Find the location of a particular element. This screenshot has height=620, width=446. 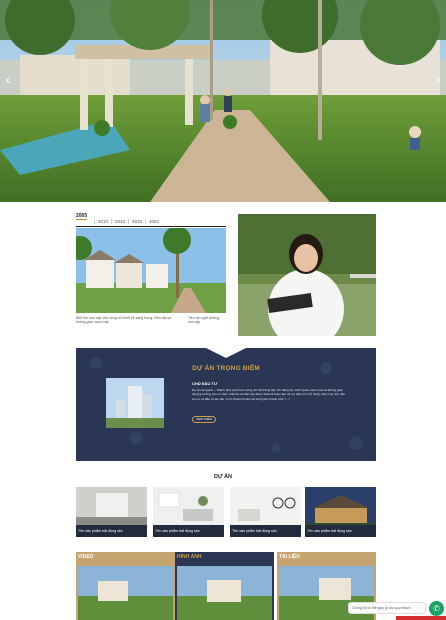

media-video-image is located at coordinates (125, 593).